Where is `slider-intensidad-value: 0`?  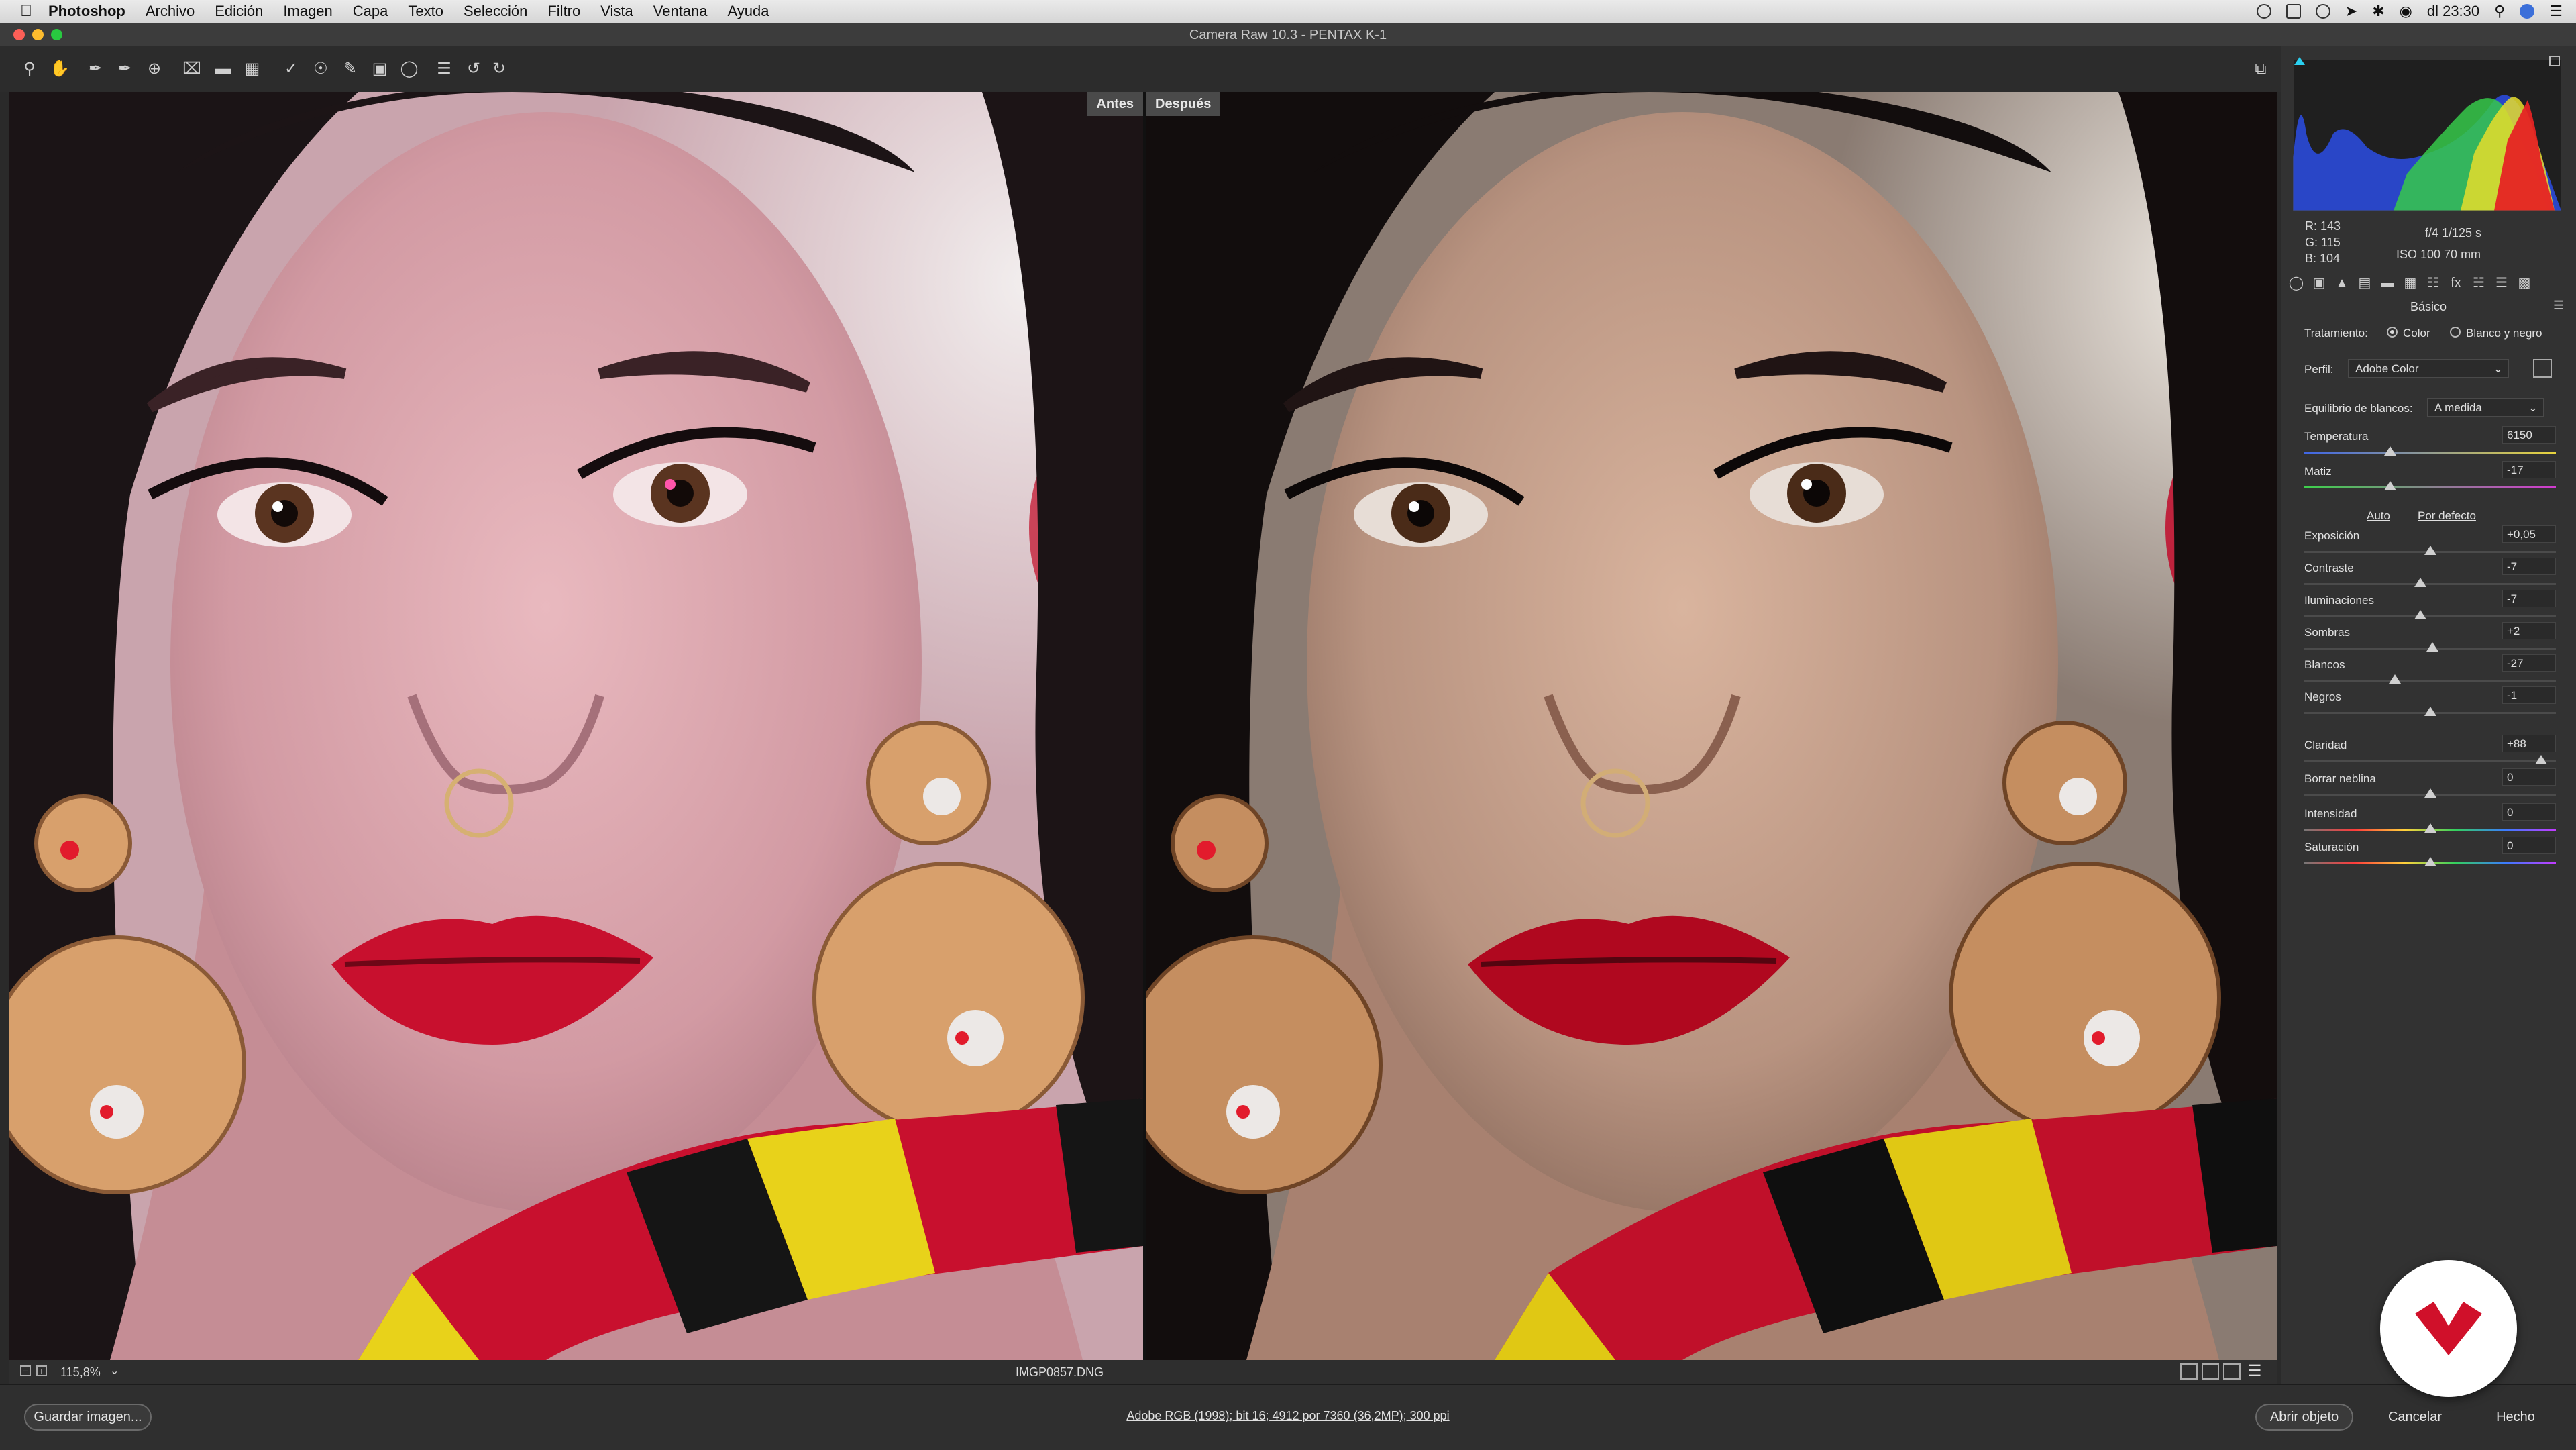 slider-intensidad-value: 0 is located at coordinates (2529, 812).